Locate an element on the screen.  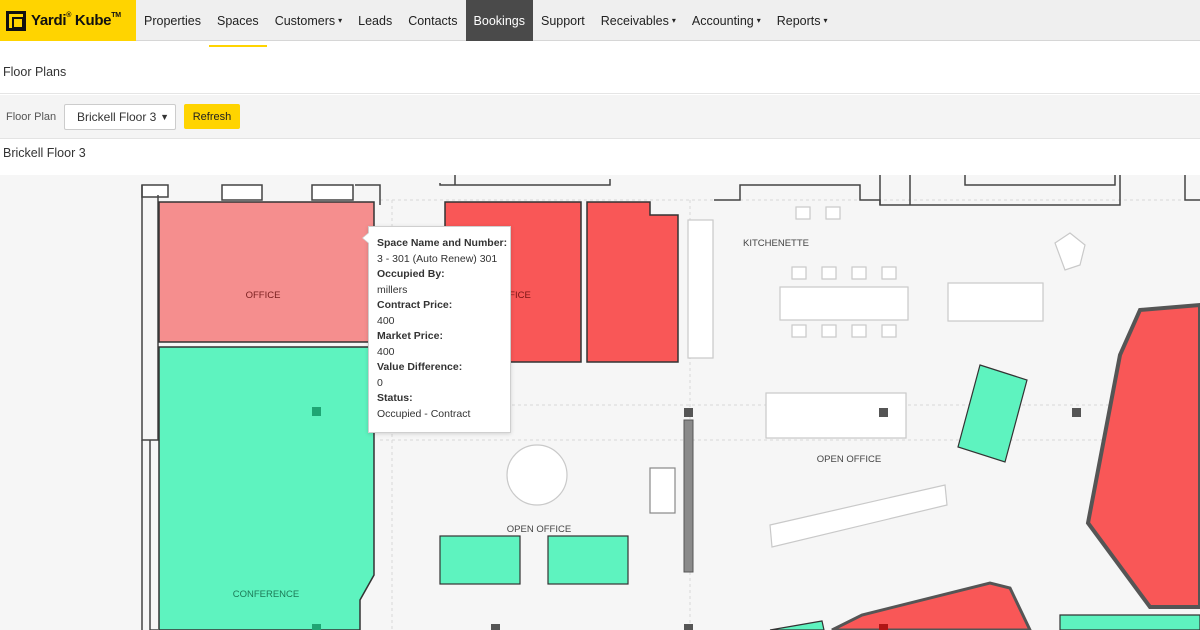
nav-item-accounting: Accounting ▾ is located at coordinates (726, 20).